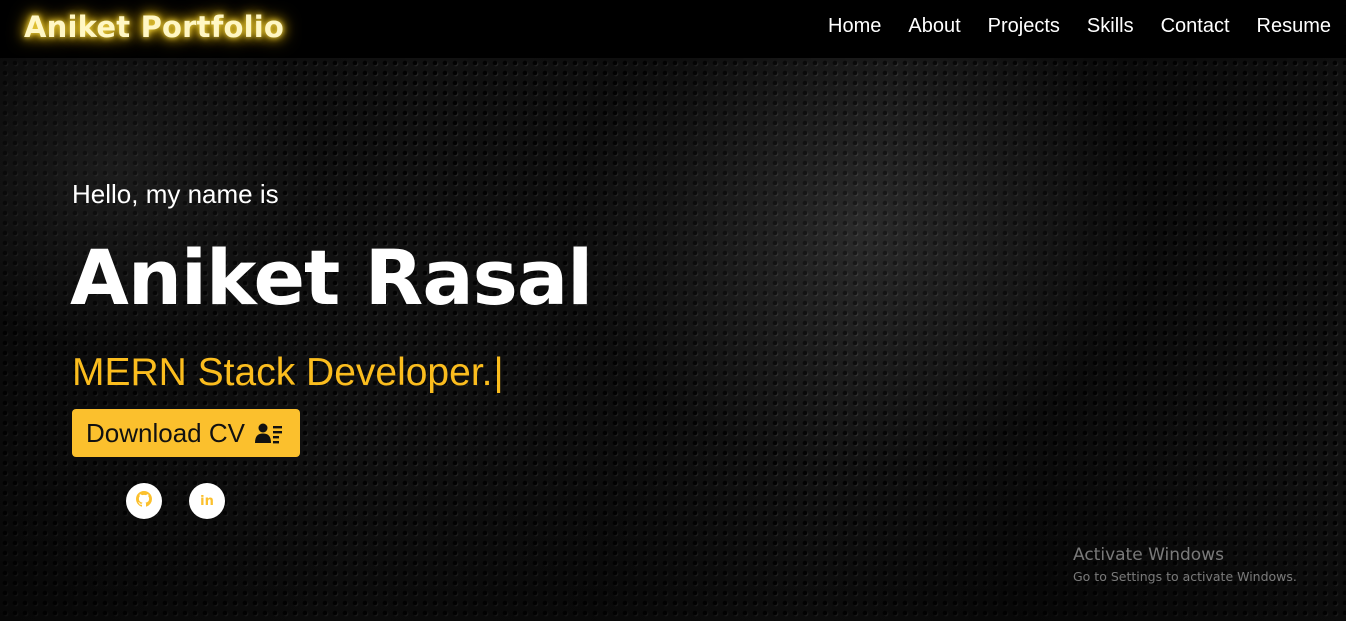 The image size is (1346, 621). I want to click on nav-link-home: Home, so click(854, 26).